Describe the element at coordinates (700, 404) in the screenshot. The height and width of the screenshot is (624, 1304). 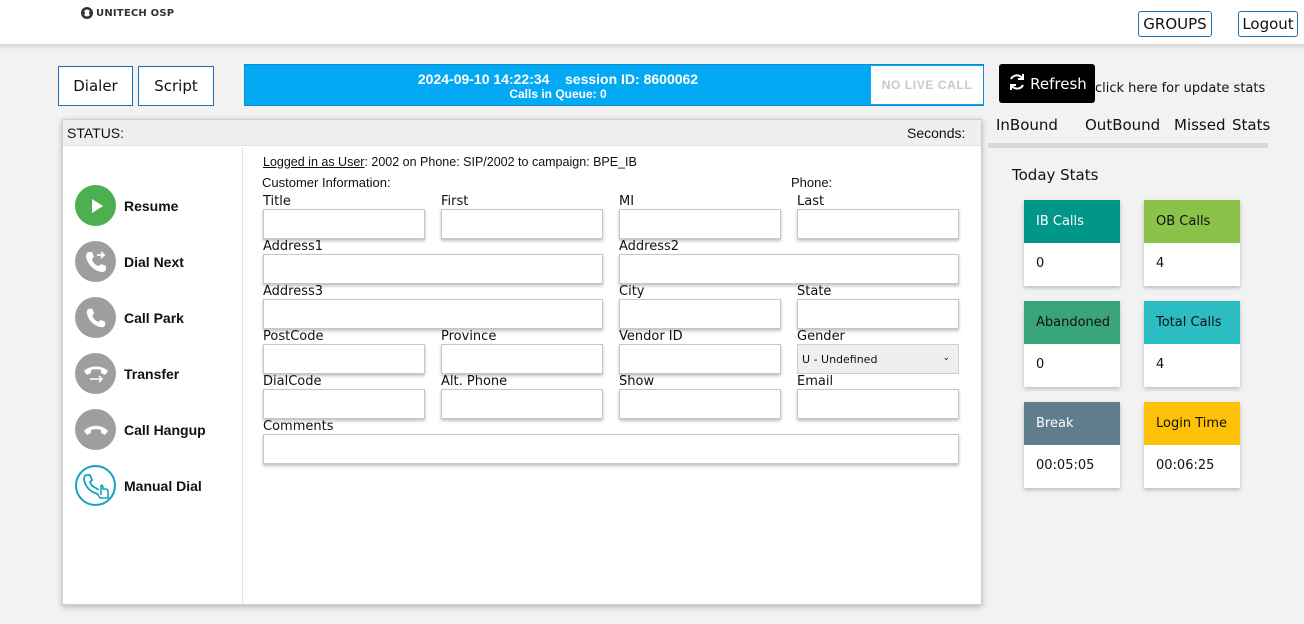
I see `show-input` at that location.